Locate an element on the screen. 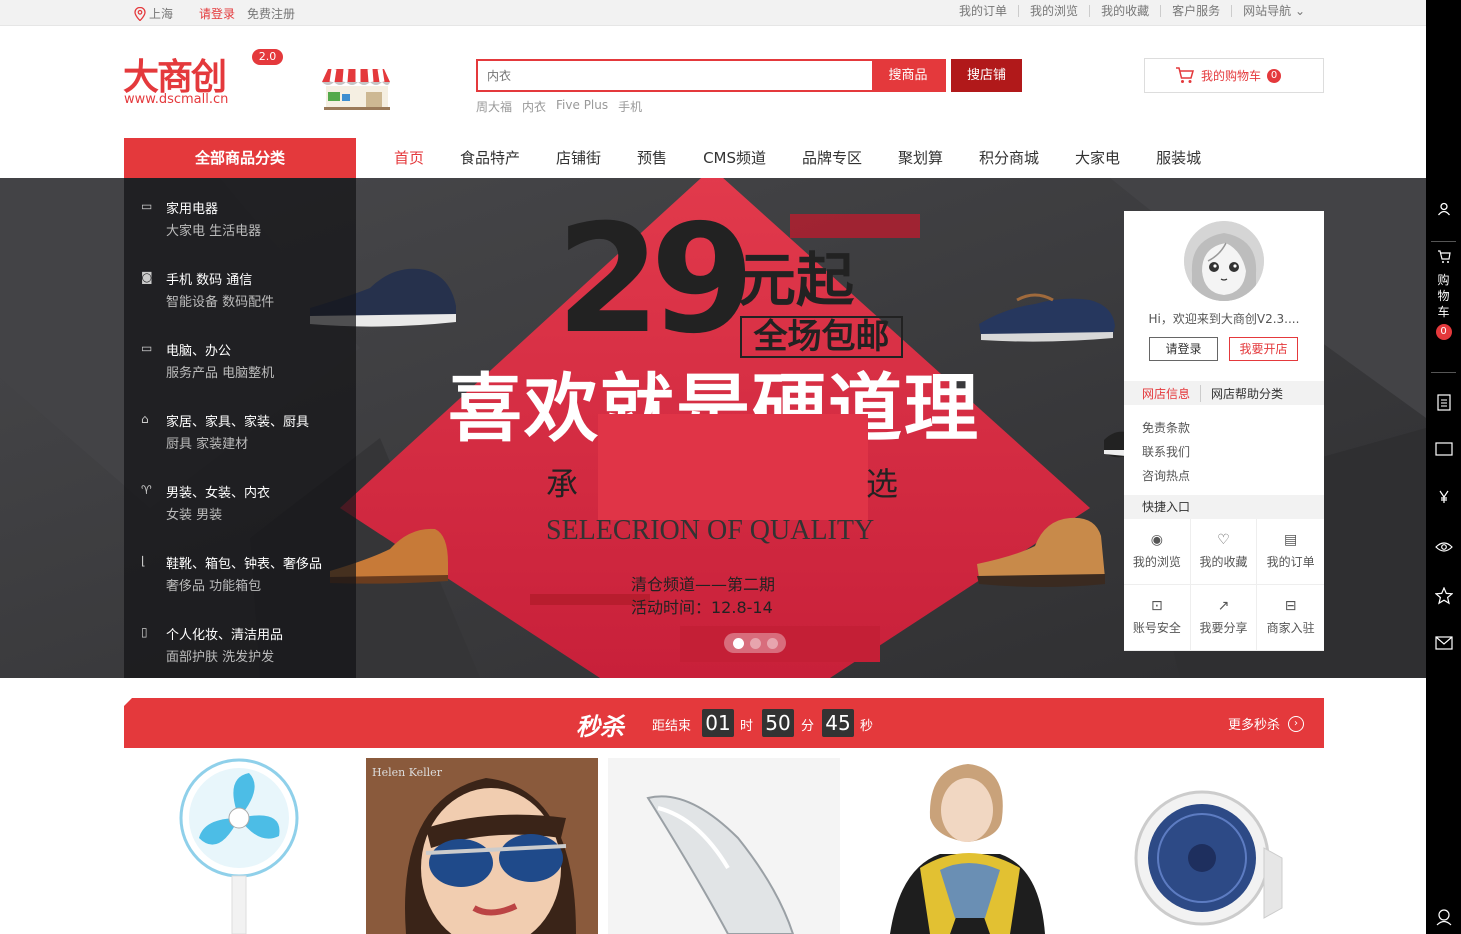 The image size is (1461, 934). site-nav-link: 网站导航 ⌄ is located at coordinates (1273, 11).